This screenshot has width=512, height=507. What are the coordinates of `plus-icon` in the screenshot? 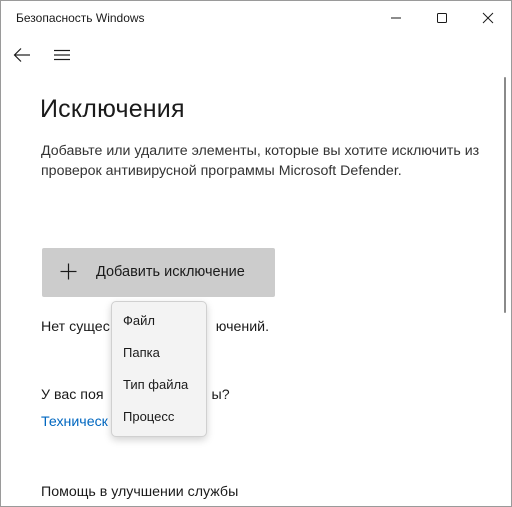 It's located at (68, 271).